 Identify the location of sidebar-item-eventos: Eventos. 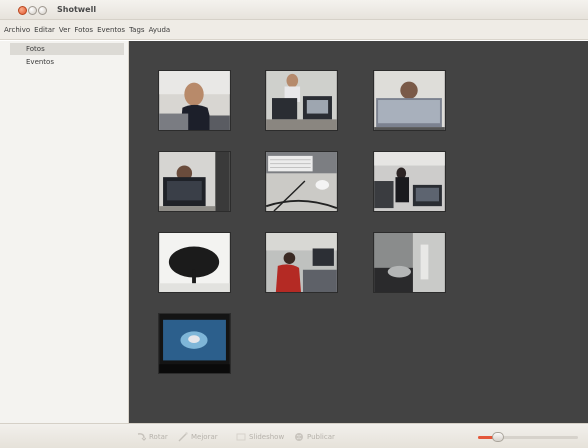
(67, 62).